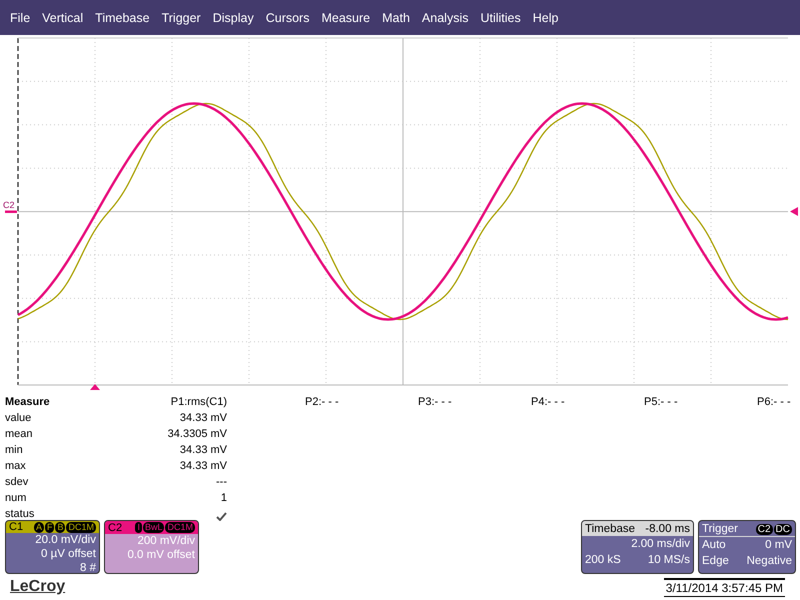 This screenshot has width=800, height=600. What do you see at coordinates (714, 545) in the screenshot?
I see `trigger-mode: Auto` at bounding box center [714, 545].